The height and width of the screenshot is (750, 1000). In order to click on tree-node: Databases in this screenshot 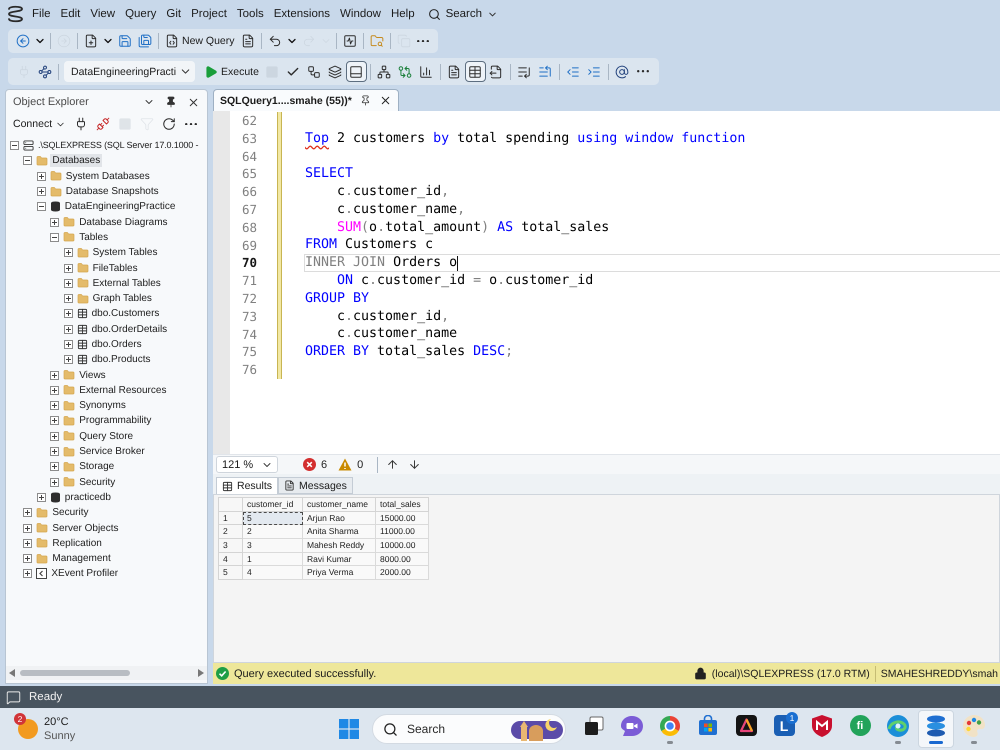, I will do `click(76, 161)`.